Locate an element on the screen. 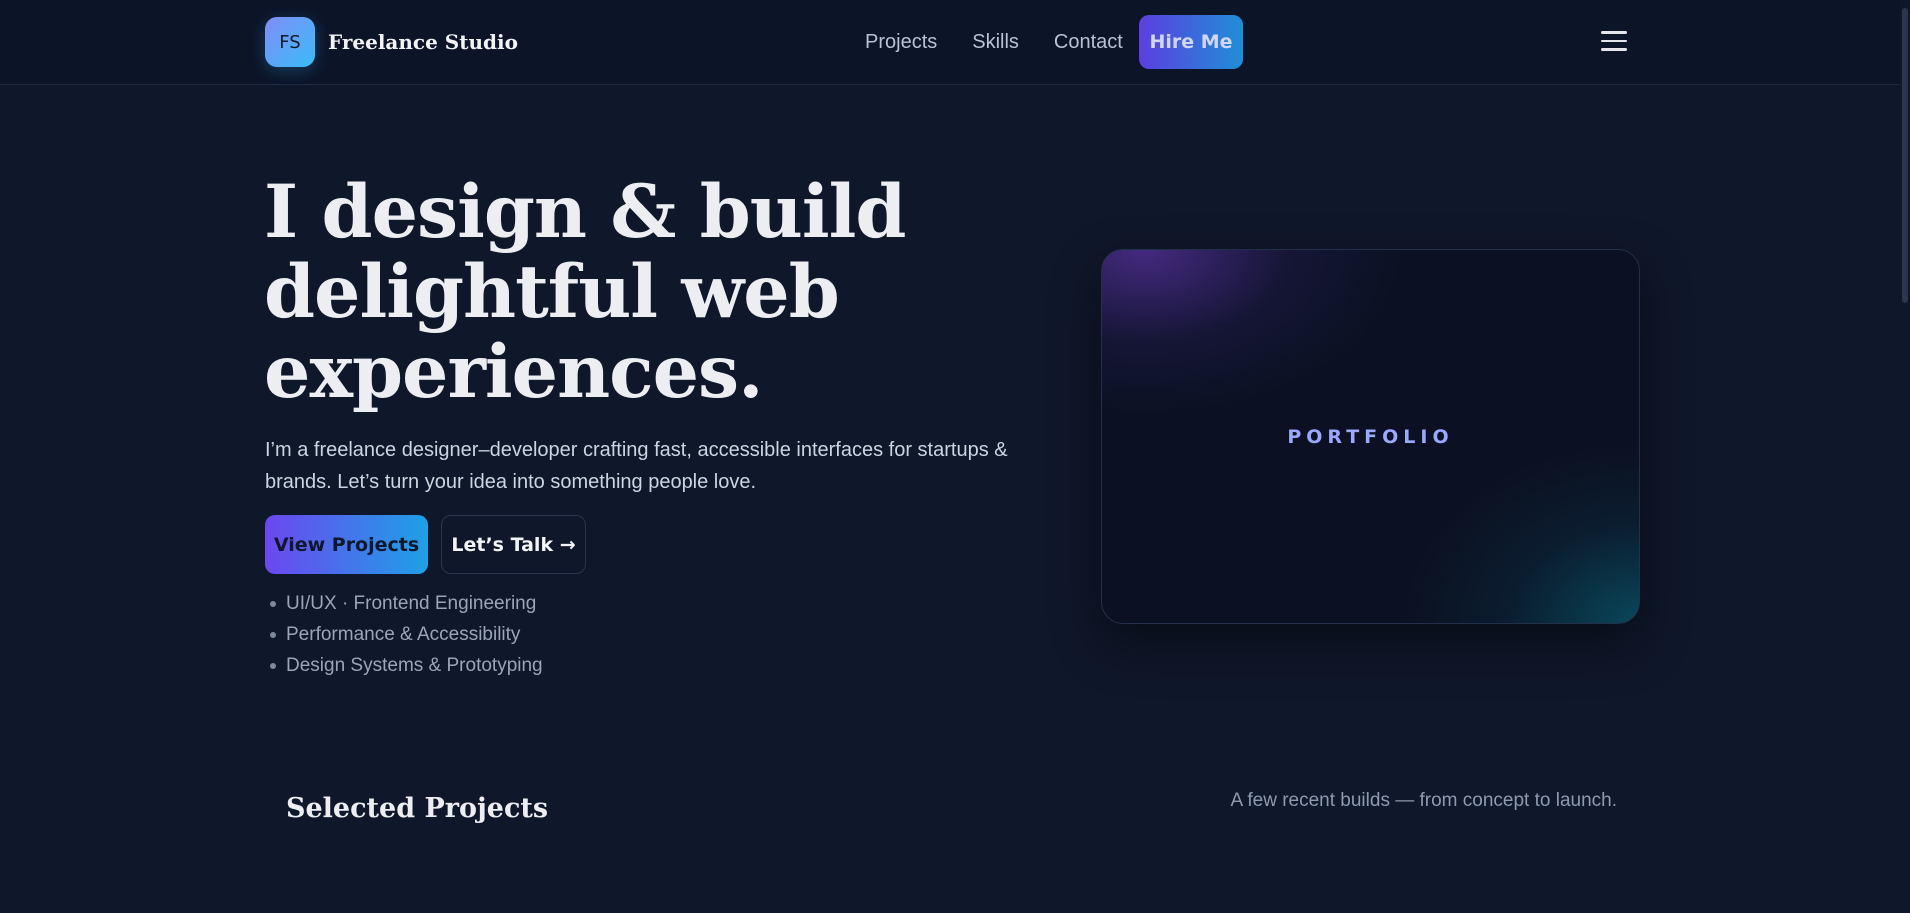  brand: FS Freelance Studio is located at coordinates (391, 42).